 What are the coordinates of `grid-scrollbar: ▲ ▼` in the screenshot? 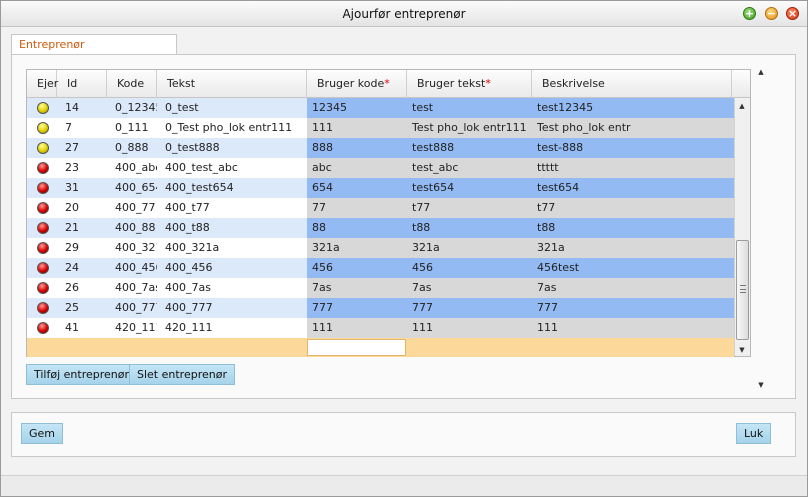 It's located at (742, 227).